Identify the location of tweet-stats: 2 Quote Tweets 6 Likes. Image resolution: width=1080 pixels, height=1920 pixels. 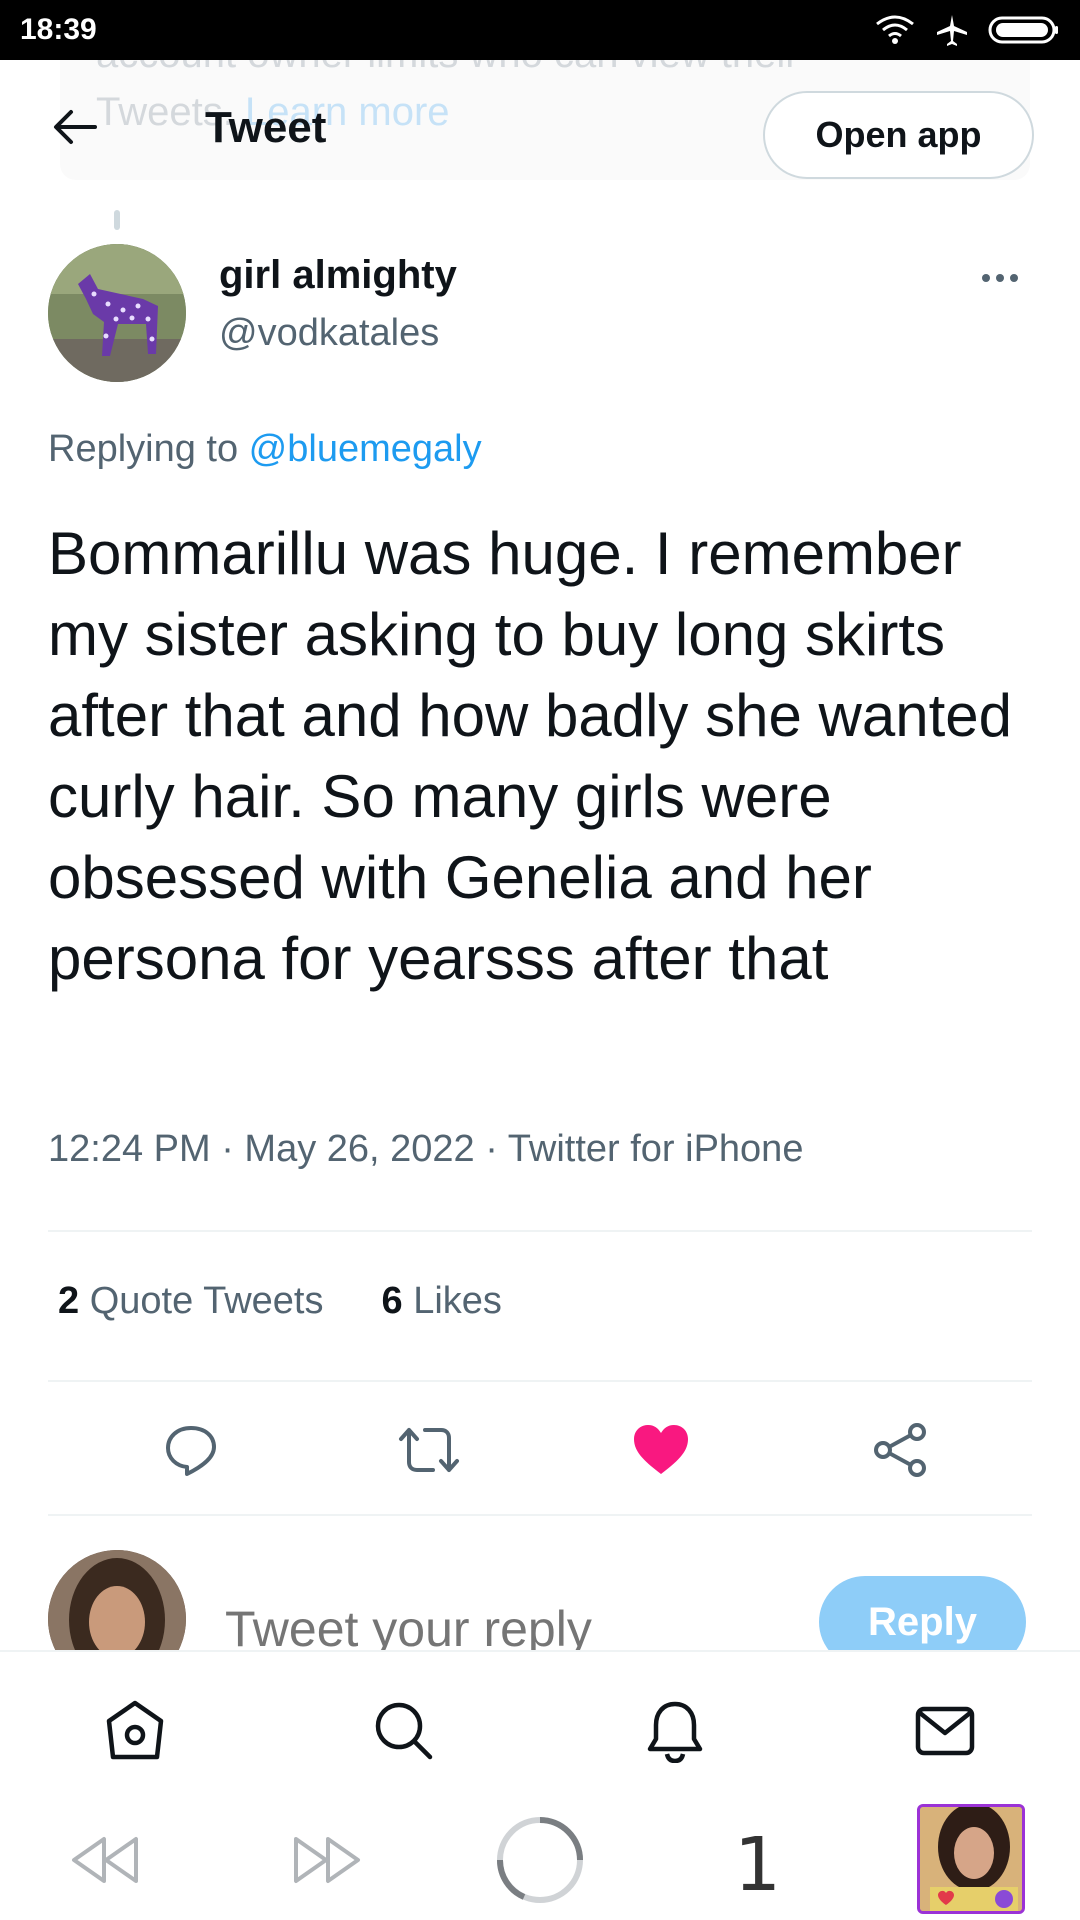
(280, 1301).